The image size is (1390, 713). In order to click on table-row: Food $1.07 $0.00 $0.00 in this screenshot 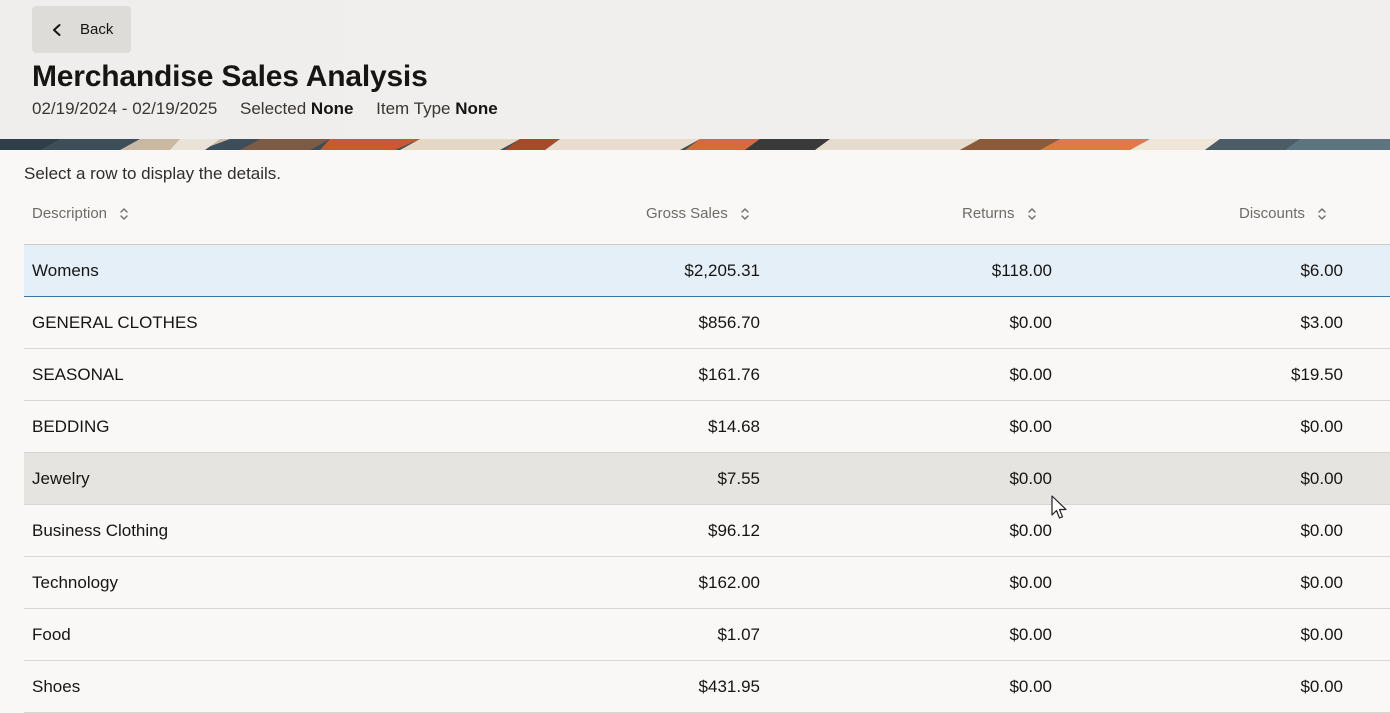, I will do `click(707, 635)`.